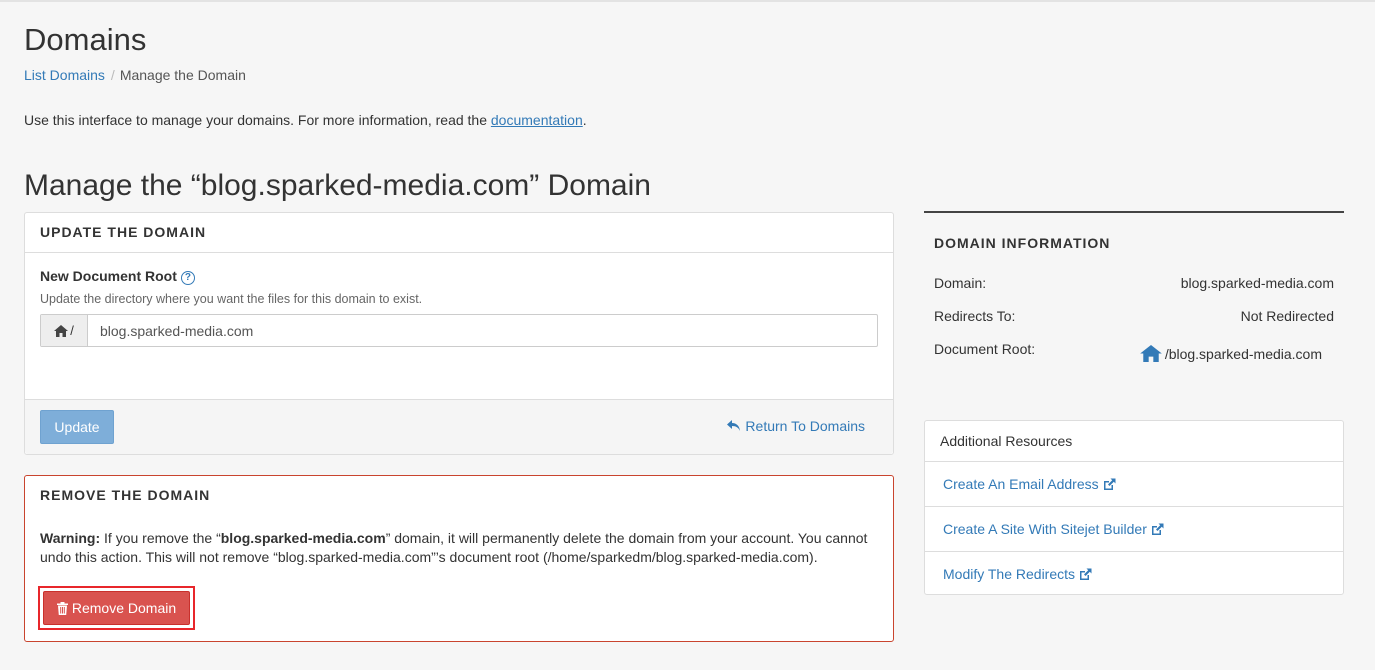 This screenshot has width=1375, height=670. What do you see at coordinates (1243, 353) in the screenshot?
I see `document-root-link-text: /blog.sparked-media.com` at bounding box center [1243, 353].